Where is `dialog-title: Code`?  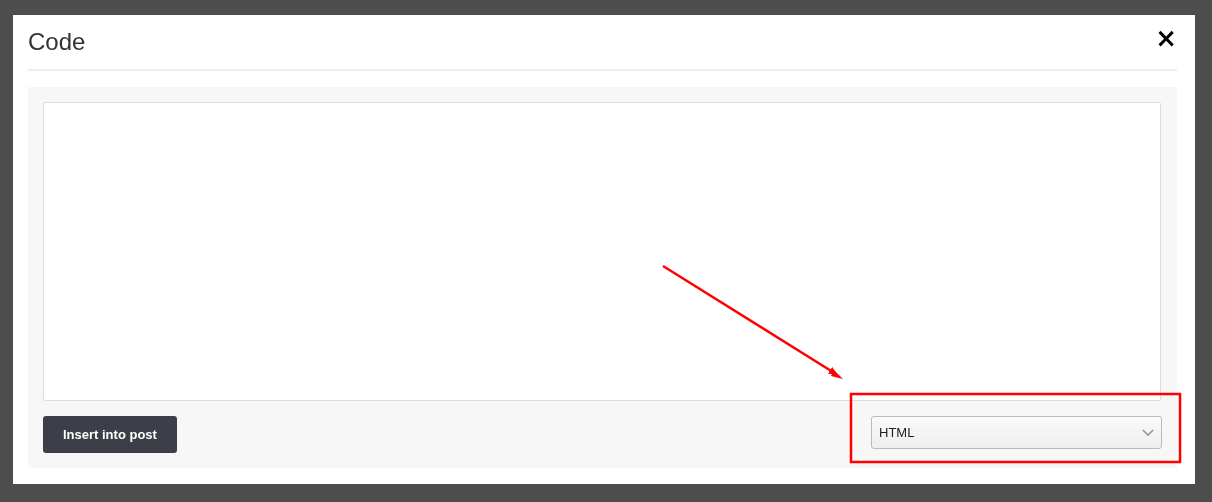 dialog-title: Code is located at coordinates (57, 42).